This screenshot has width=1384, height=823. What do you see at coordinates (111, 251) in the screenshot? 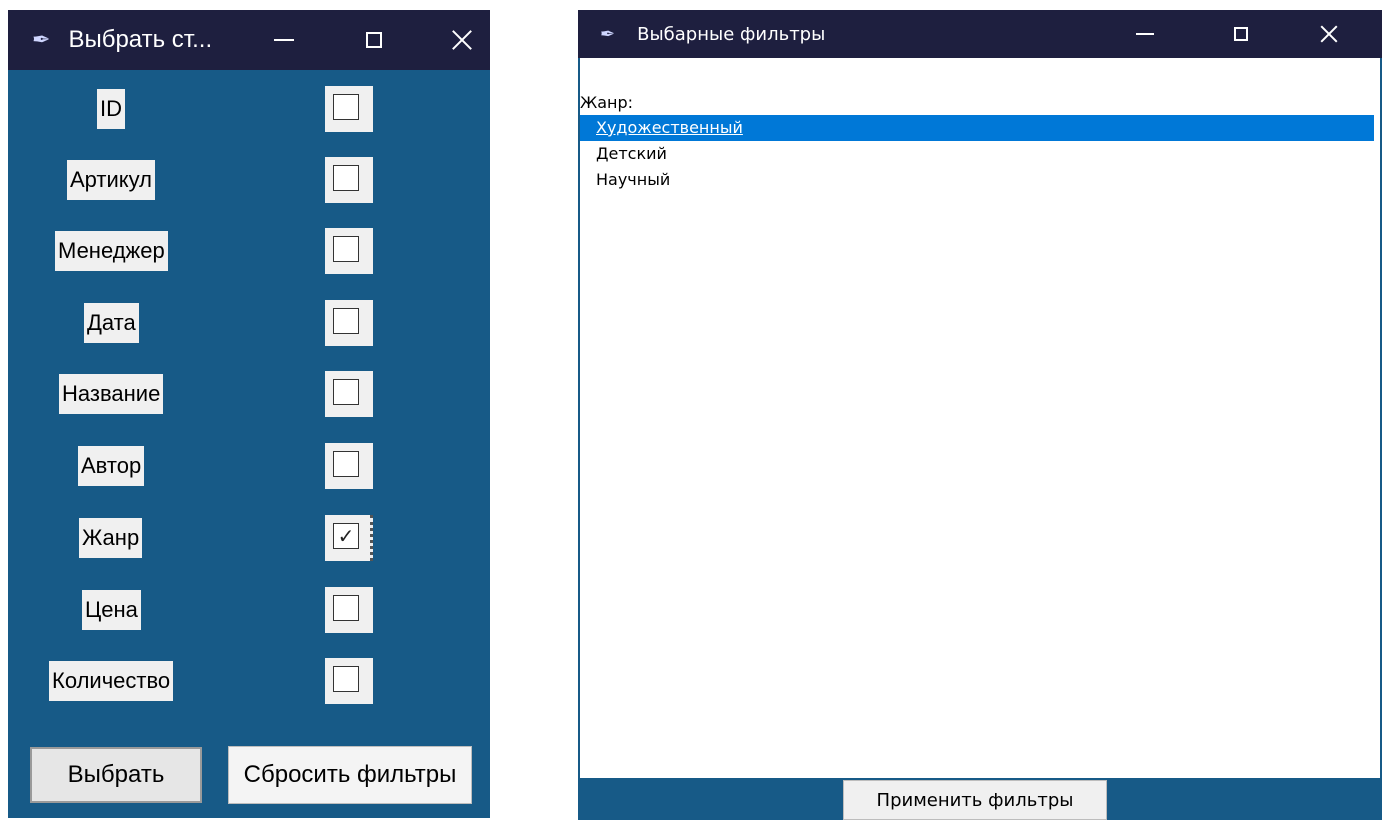
I see `field-label: Менеджер` at bounding box center [111, 251].